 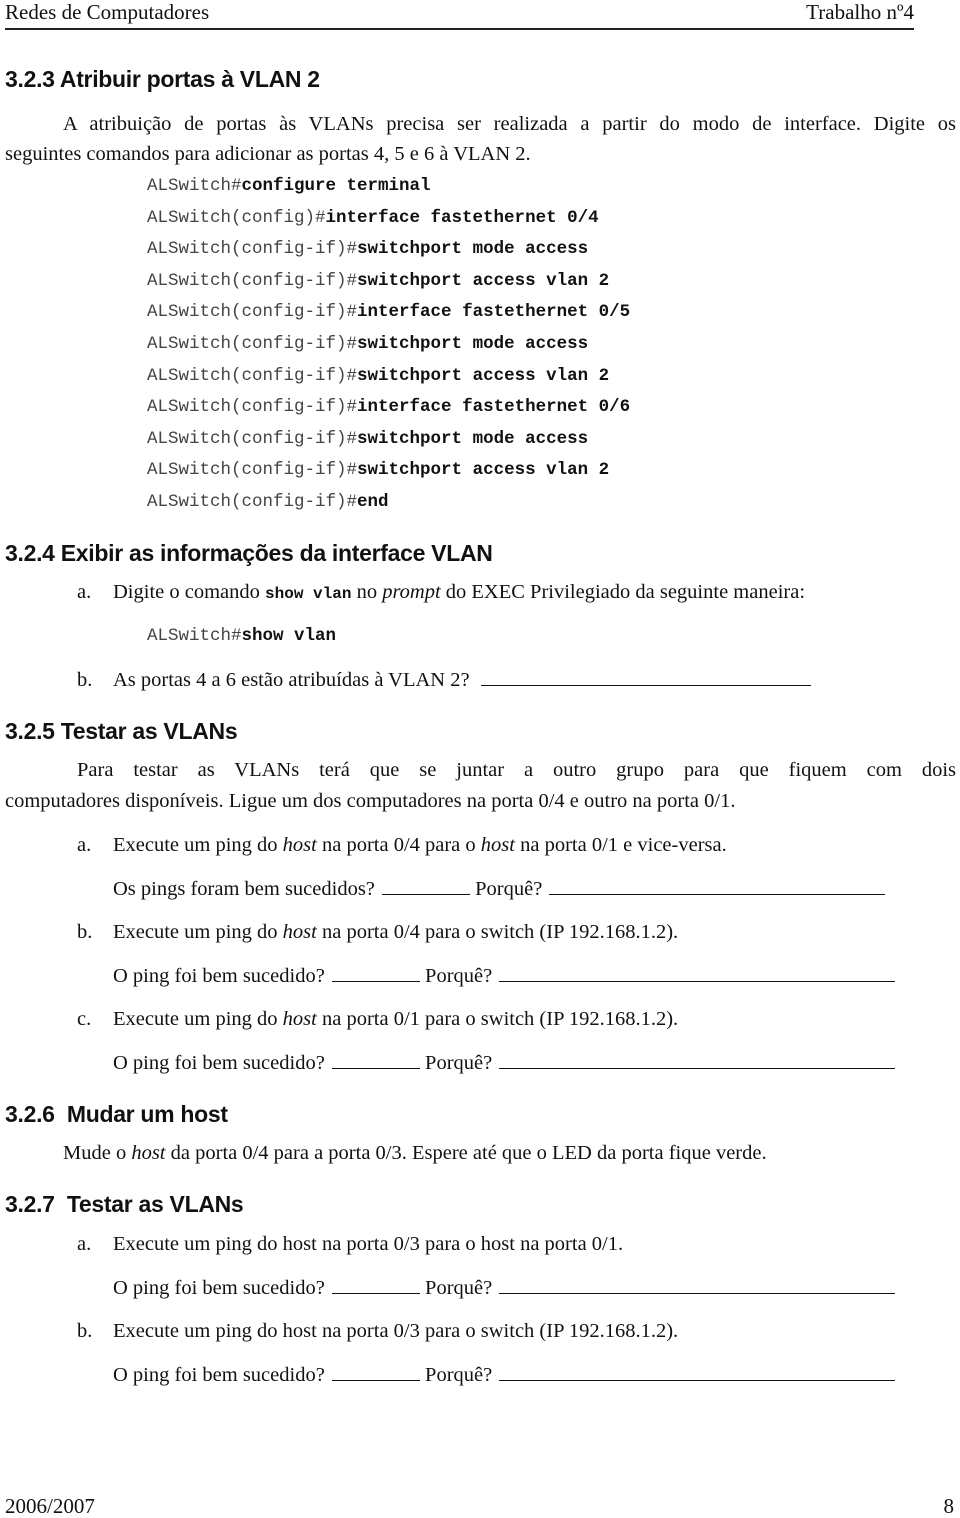 I want to click on cli-command: end, so click(x=373, y=502).